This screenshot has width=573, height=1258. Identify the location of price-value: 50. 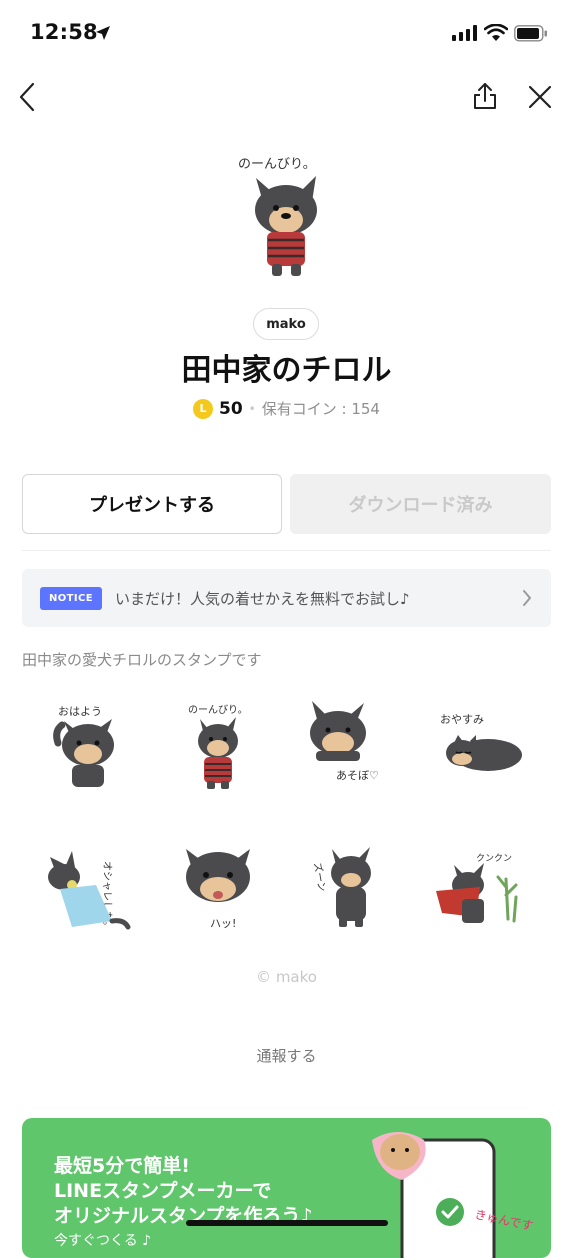
(231, 408).